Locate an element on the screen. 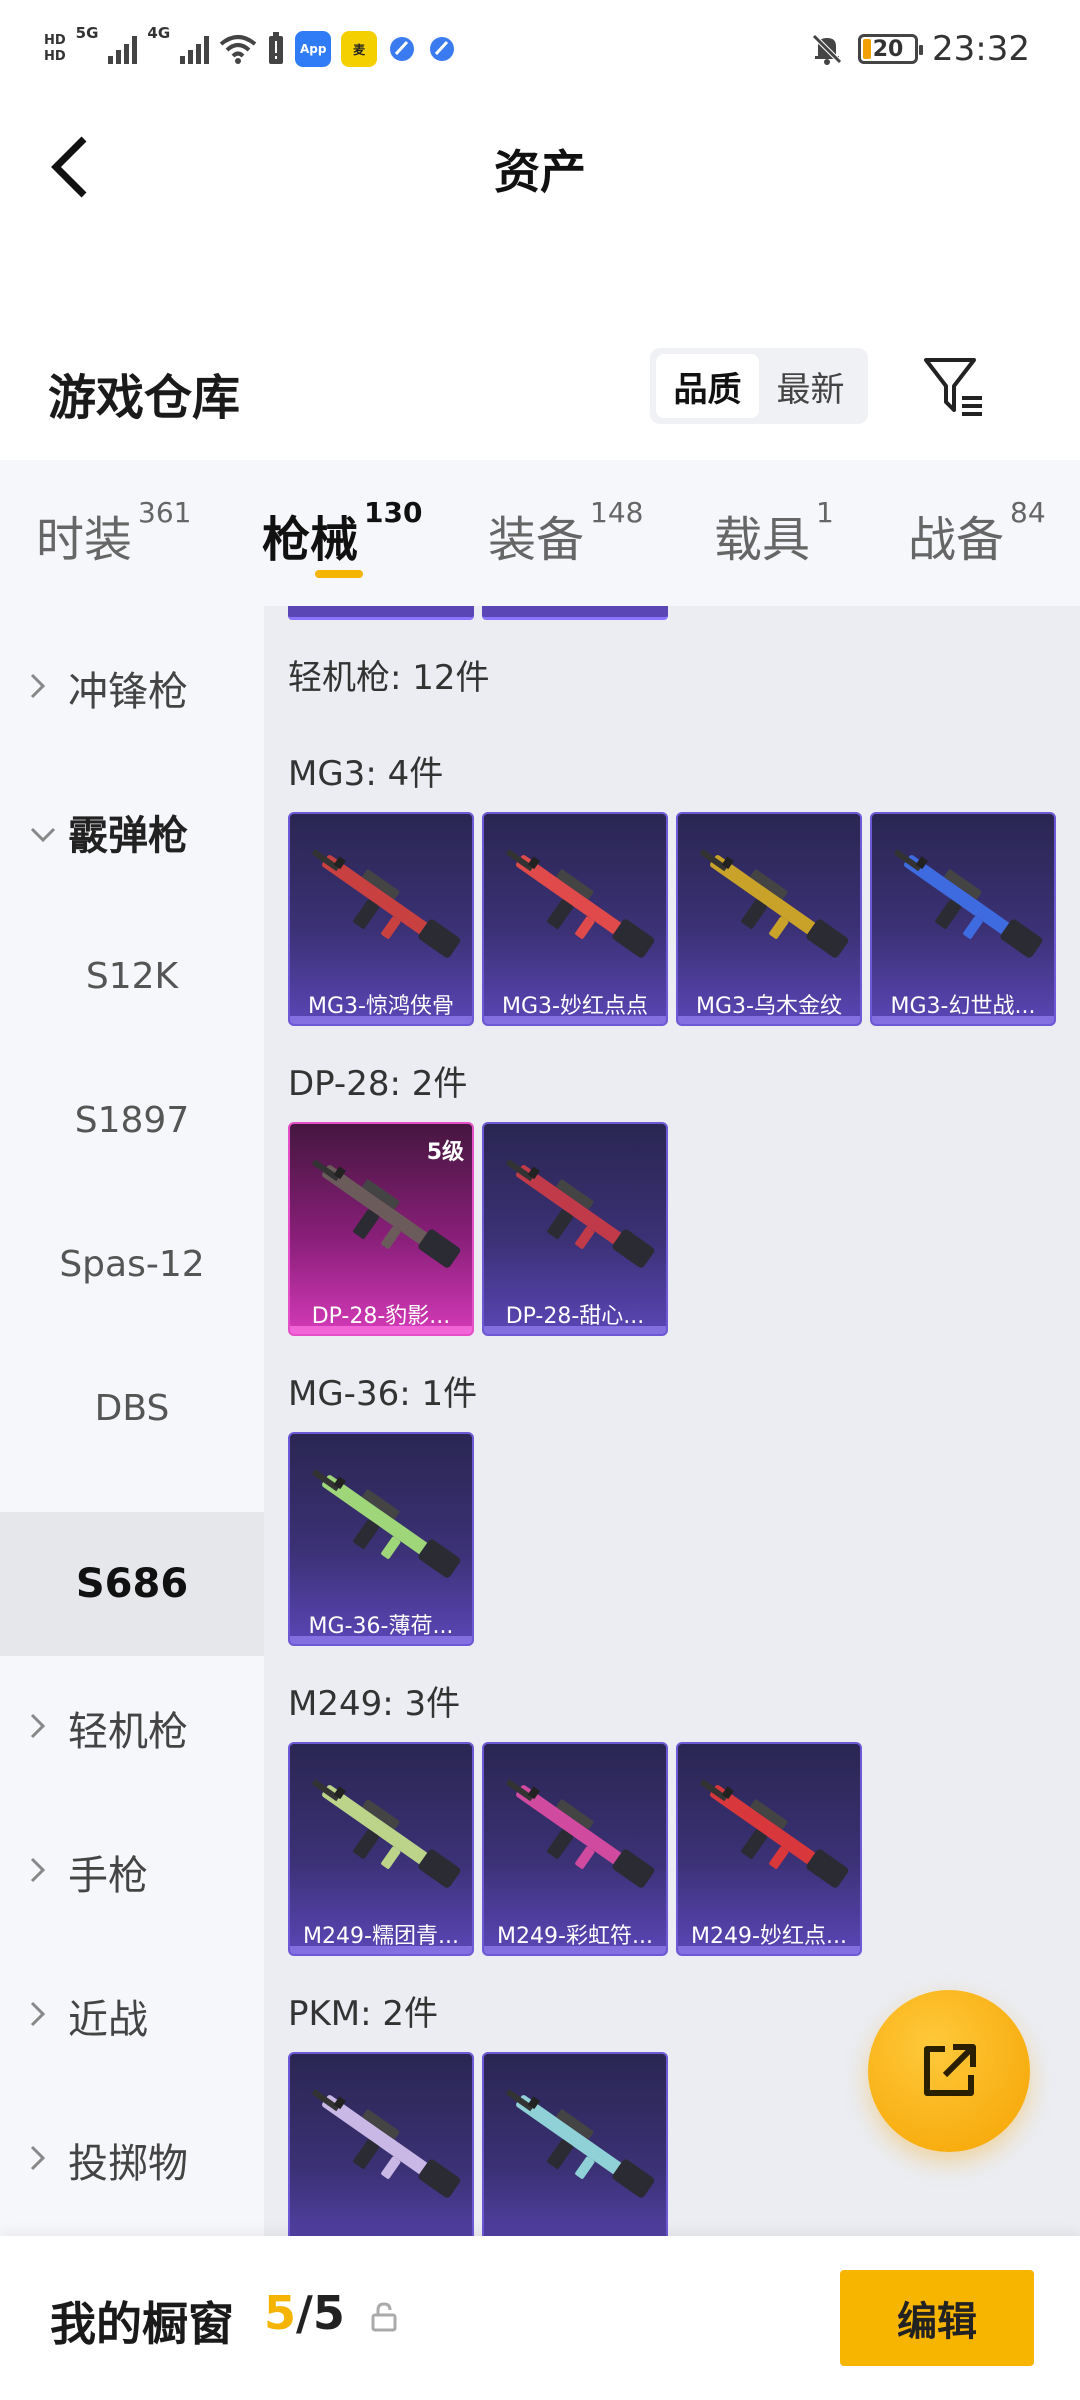 Image resolution: width=1080 pixels, height=2400 pixels. sidebar-item-spas12: Spas-12 is located at coordinates (132, 1264).